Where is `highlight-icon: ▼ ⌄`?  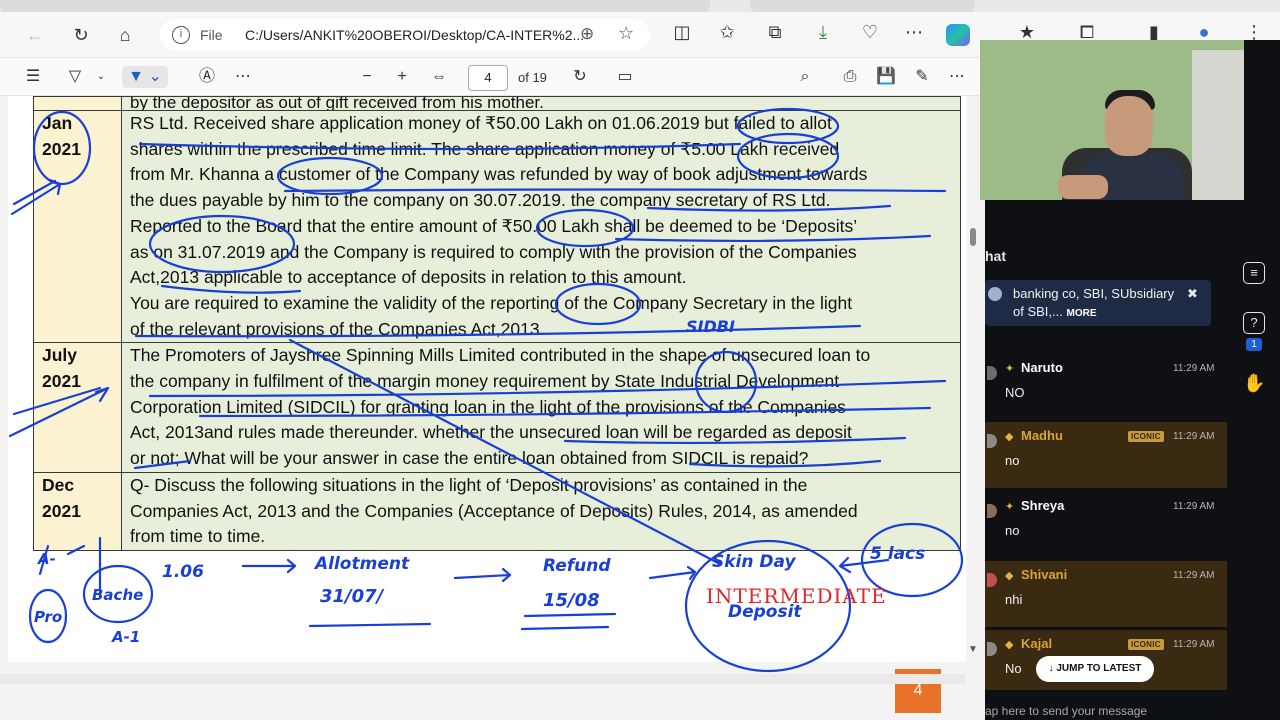 highlight-icon: ▼ ⌄ is located at coordinates (145, 77).